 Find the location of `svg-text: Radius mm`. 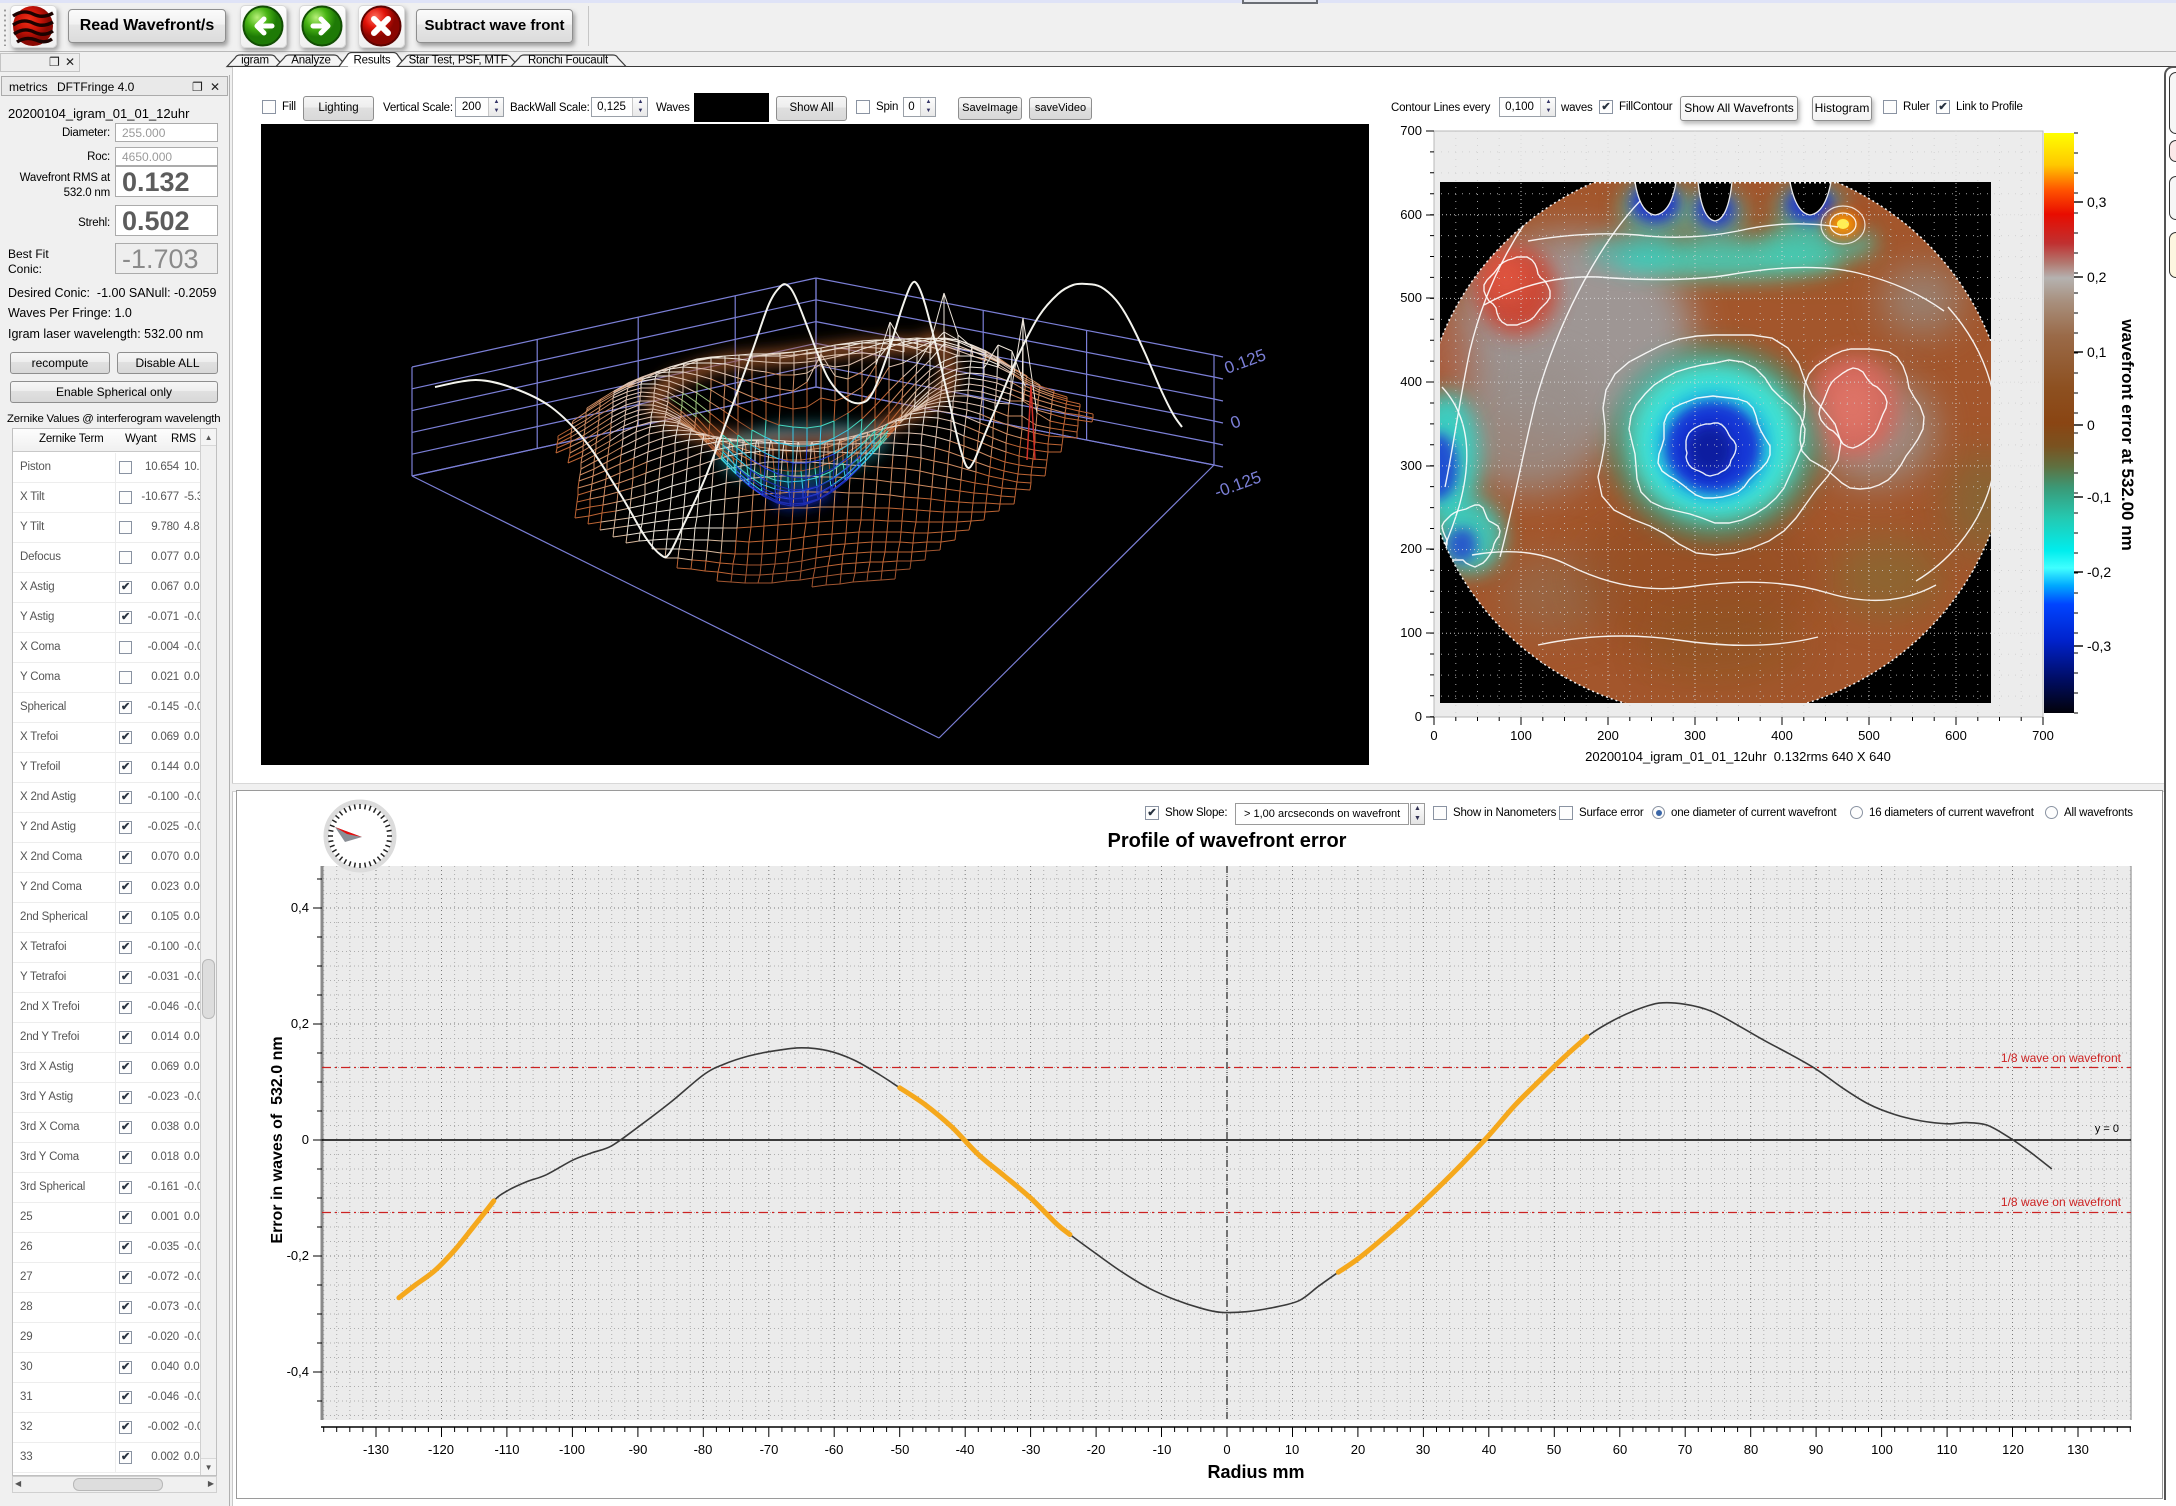

svg-text: Radius mm is located at coordinates (1255, 1472).